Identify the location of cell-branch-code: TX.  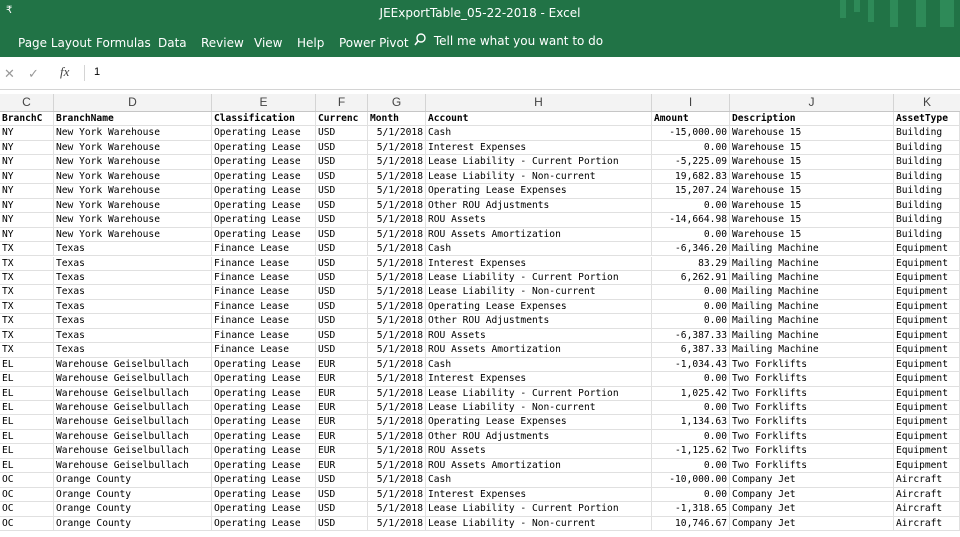
(27, 306).